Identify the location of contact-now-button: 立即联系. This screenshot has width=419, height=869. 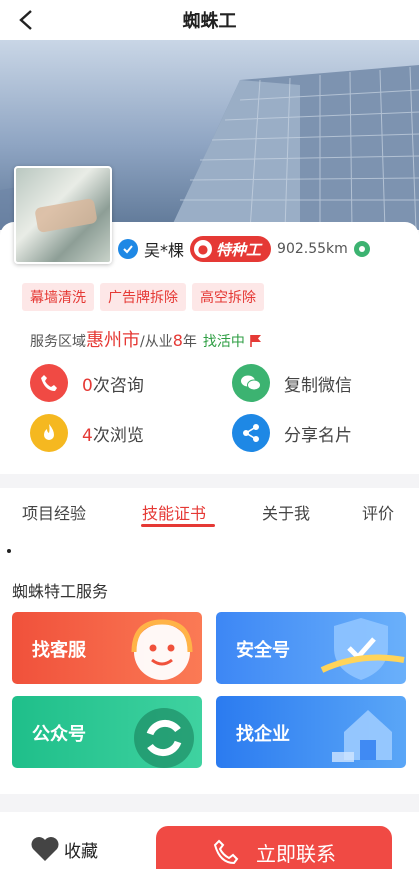
(274, 847).